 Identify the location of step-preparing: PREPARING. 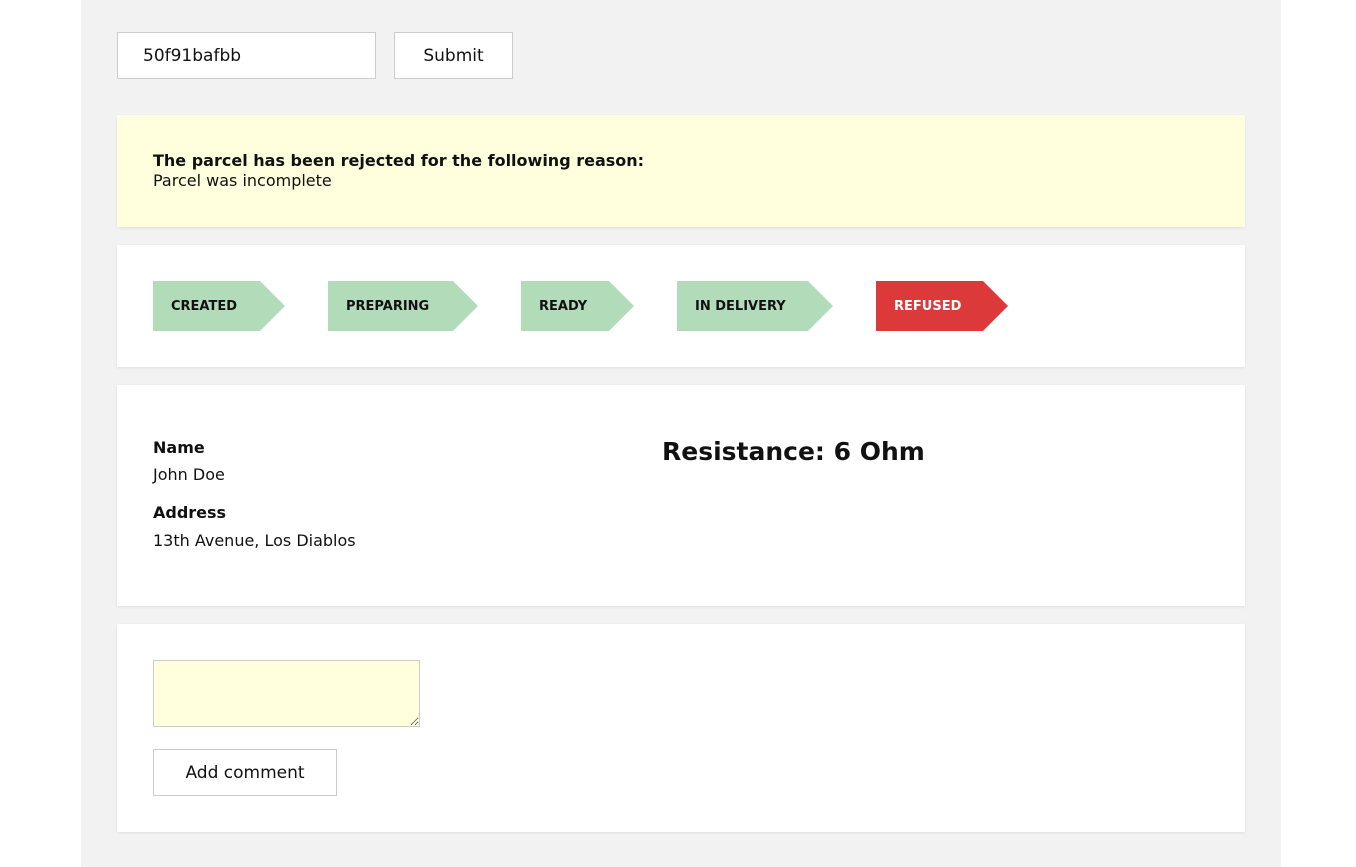
(403, 306).